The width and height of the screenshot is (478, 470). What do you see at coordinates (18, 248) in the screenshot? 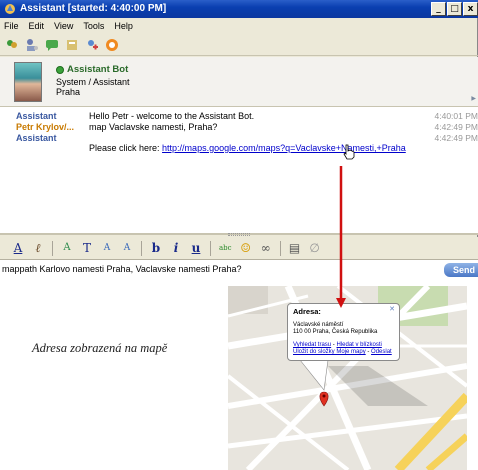
I see `font-color-icon: A` at bounding box center [18, 248].